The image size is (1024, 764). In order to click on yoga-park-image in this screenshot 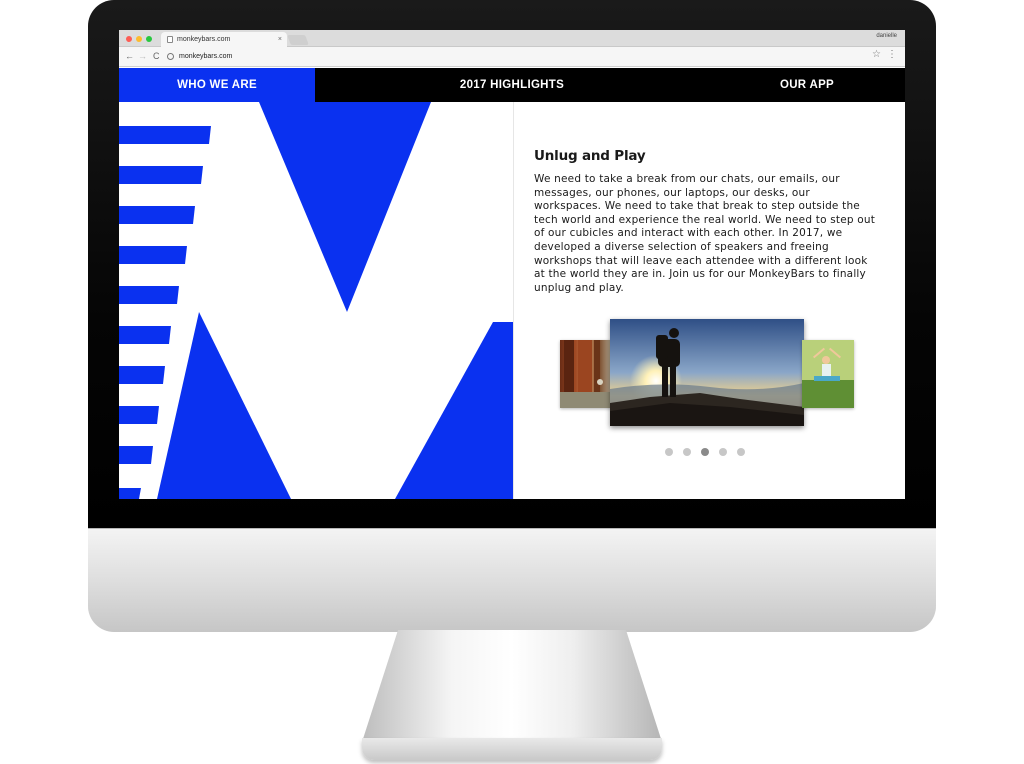, I will do `click(828, 374)`.